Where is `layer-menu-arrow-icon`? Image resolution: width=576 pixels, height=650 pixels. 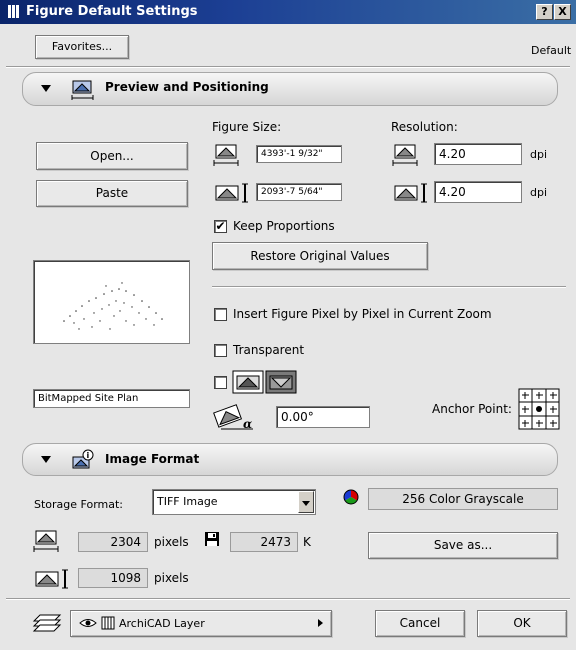
layer-menu-arrow-icon is located at coordinates (320, 623).